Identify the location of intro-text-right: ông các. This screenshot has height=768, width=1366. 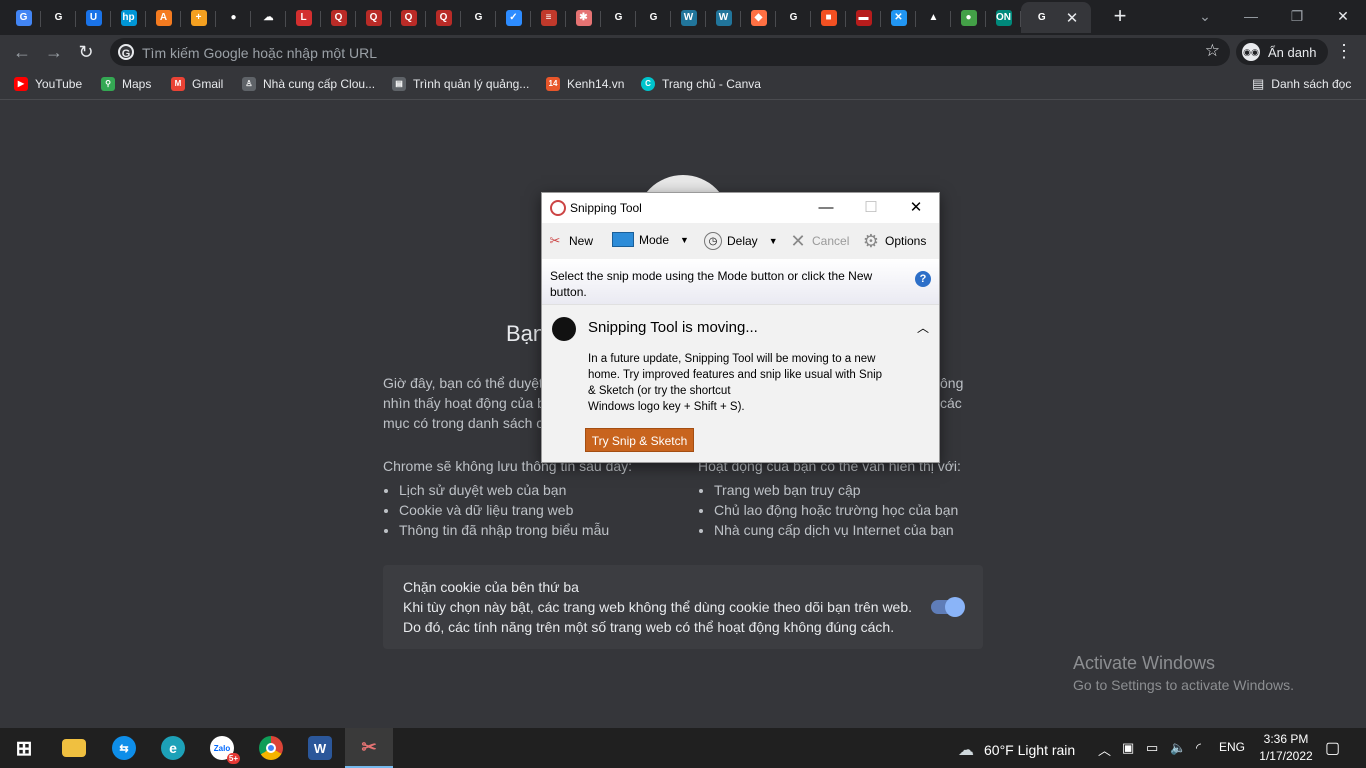
(952, 393).